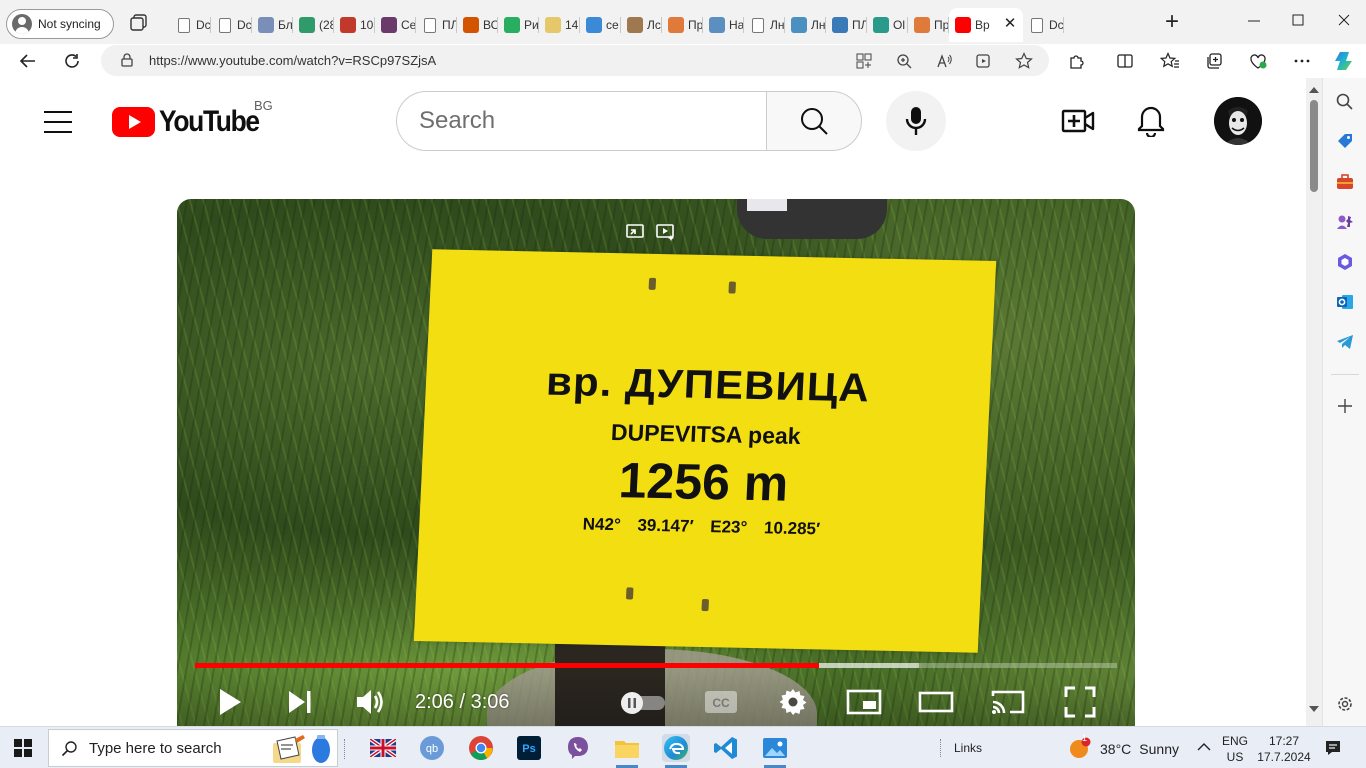 The height and width of the screenshot is (768, 1366). What do you see at coordinates (944, 61) in the screenshot?
I see `read-aloud-icon` at bounding box center [944, 61].